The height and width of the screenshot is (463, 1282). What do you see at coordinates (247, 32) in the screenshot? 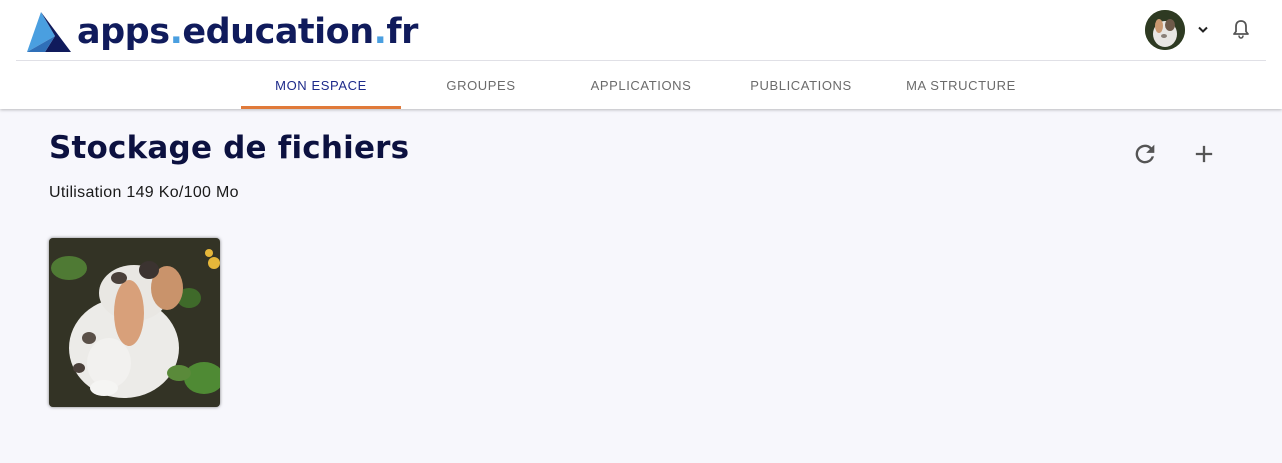
I see `logo-text: apps.education.fr` at bounding box center [247, 32].